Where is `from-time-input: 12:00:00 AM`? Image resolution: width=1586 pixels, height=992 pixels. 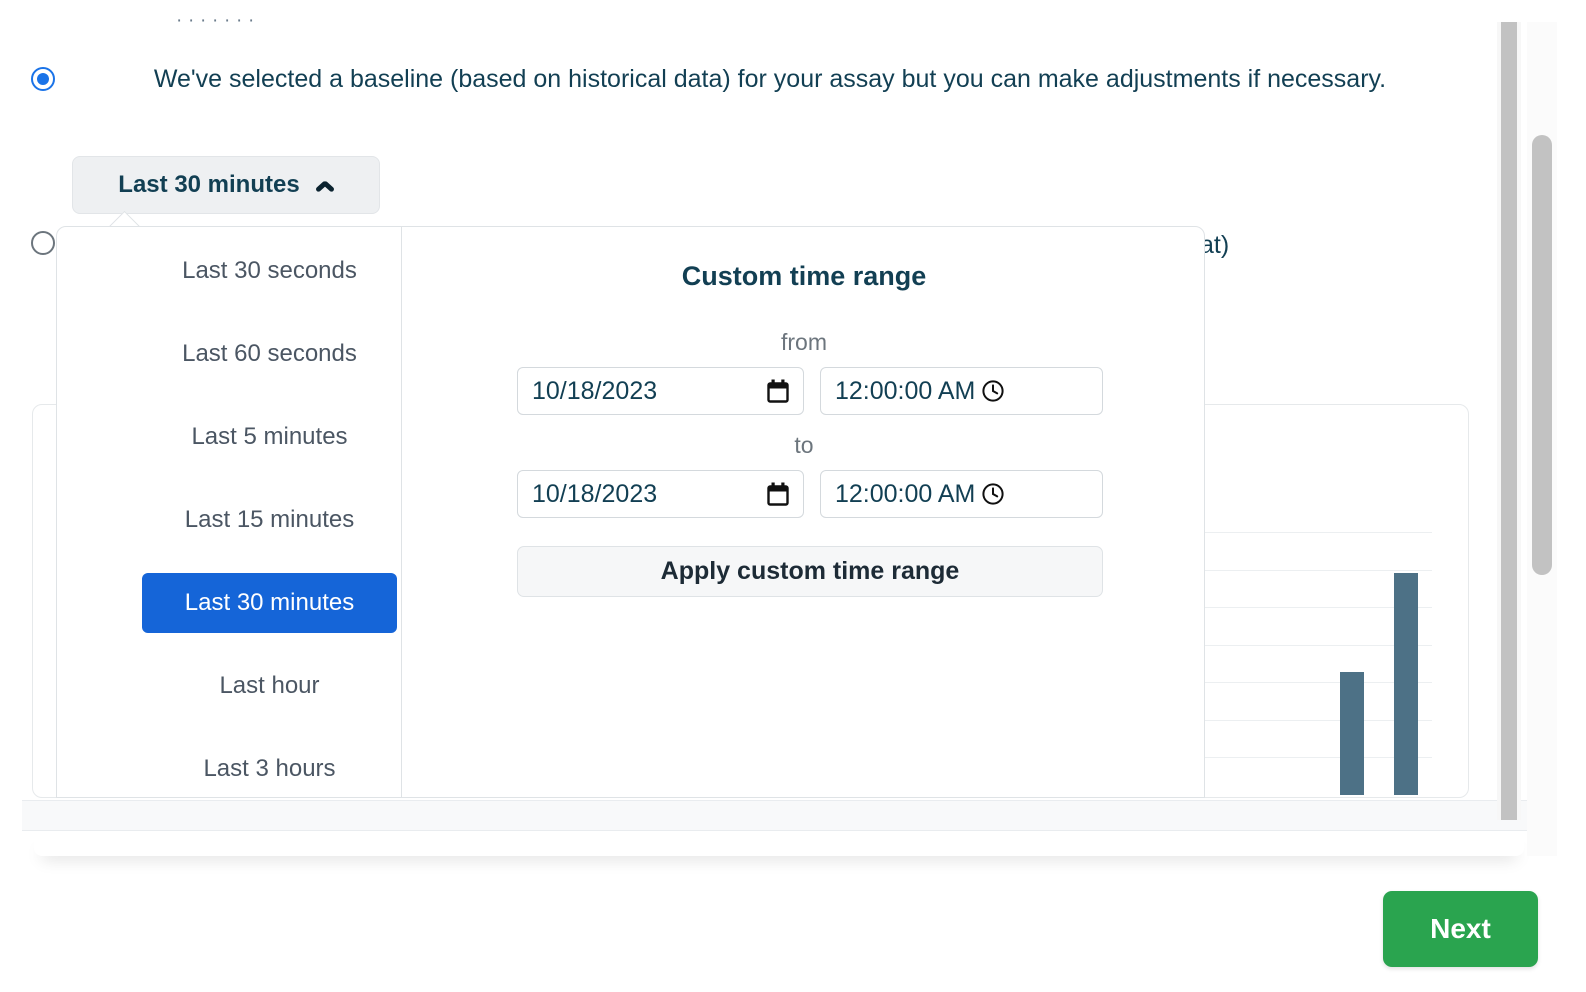 from-time-input: 12:00:00 AM is located at coordinates (961, 391).